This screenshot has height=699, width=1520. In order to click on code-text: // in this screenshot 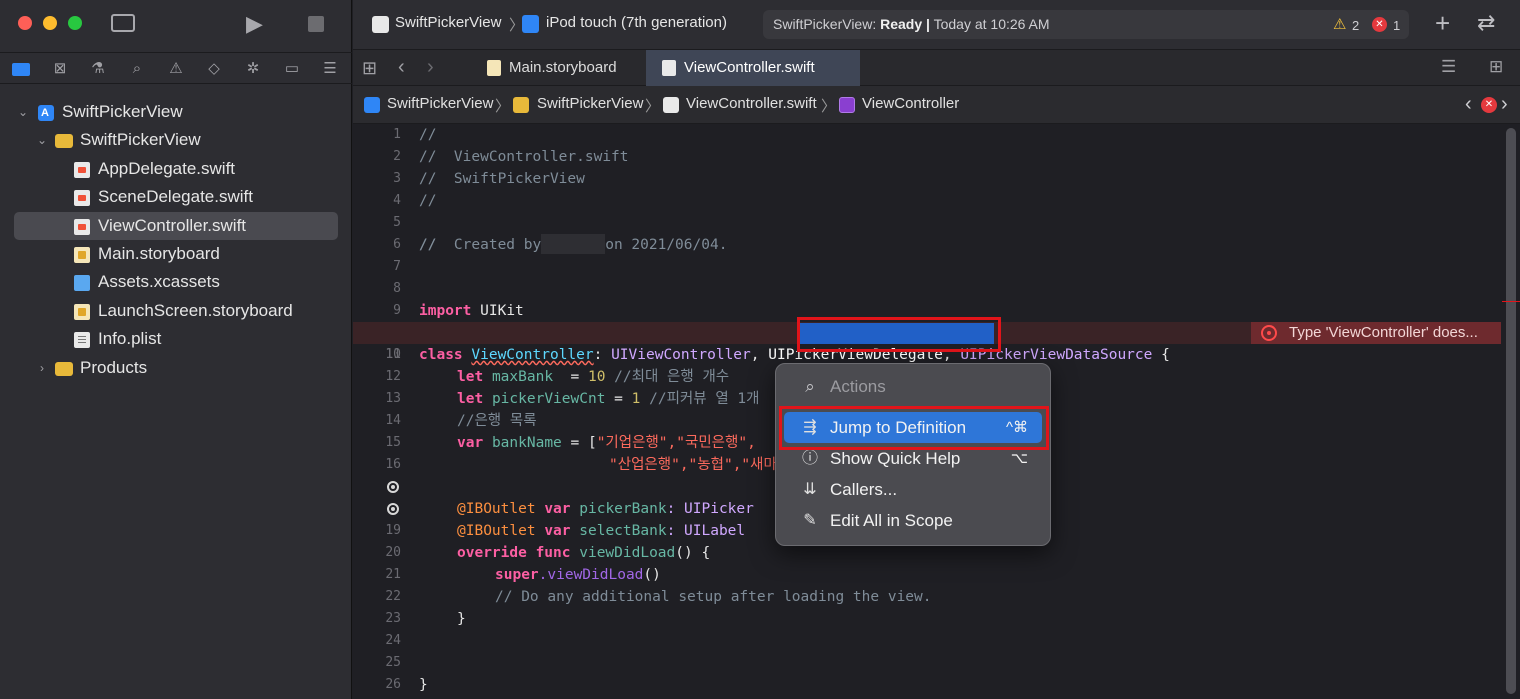, I will do `click(428, 245)`.